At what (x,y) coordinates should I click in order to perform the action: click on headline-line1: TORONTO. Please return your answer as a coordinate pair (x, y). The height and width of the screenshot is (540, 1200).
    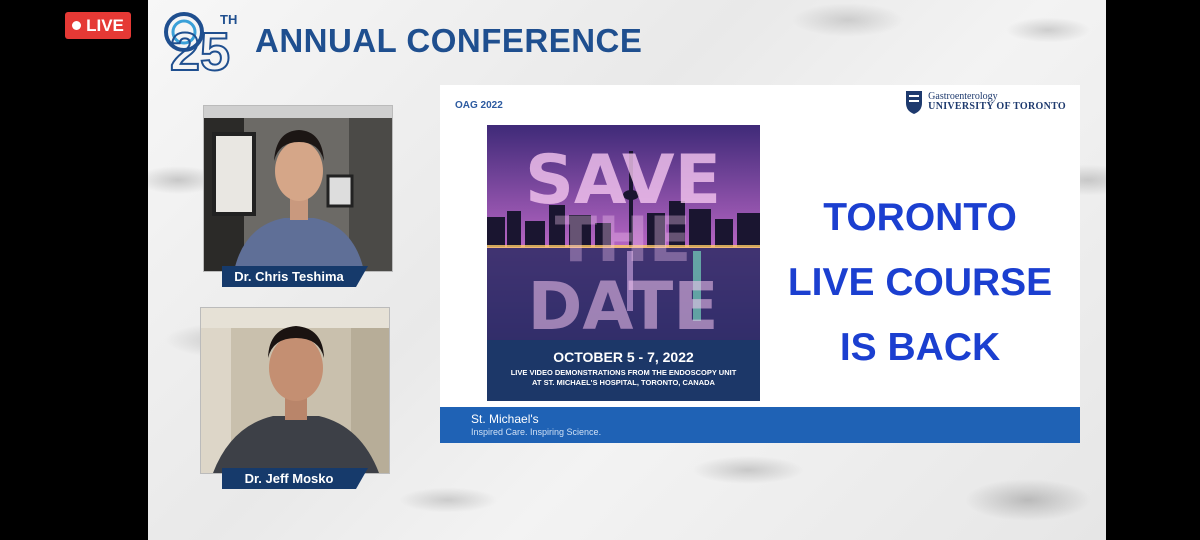
    Looking at the image, I should click on (920, 217).